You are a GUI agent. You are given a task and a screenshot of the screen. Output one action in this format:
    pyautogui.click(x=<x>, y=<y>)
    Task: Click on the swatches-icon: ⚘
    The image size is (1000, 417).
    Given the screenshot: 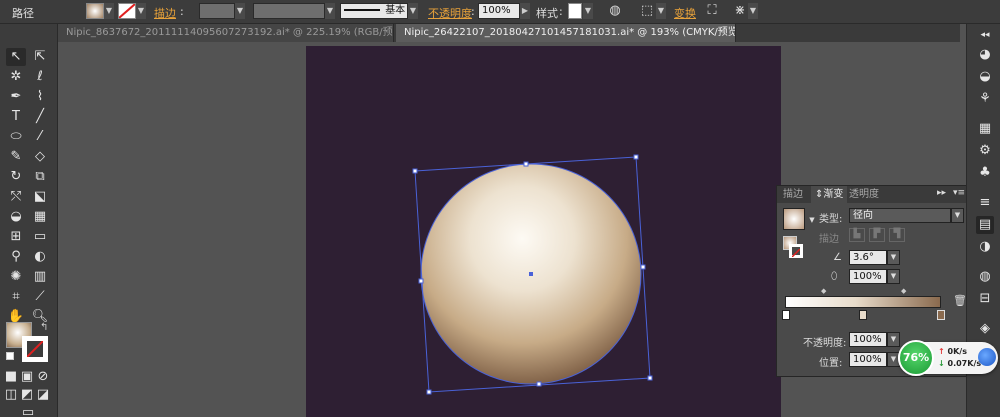 What is the action you would take?
    pyautogui.click(x=985, y=99)
    